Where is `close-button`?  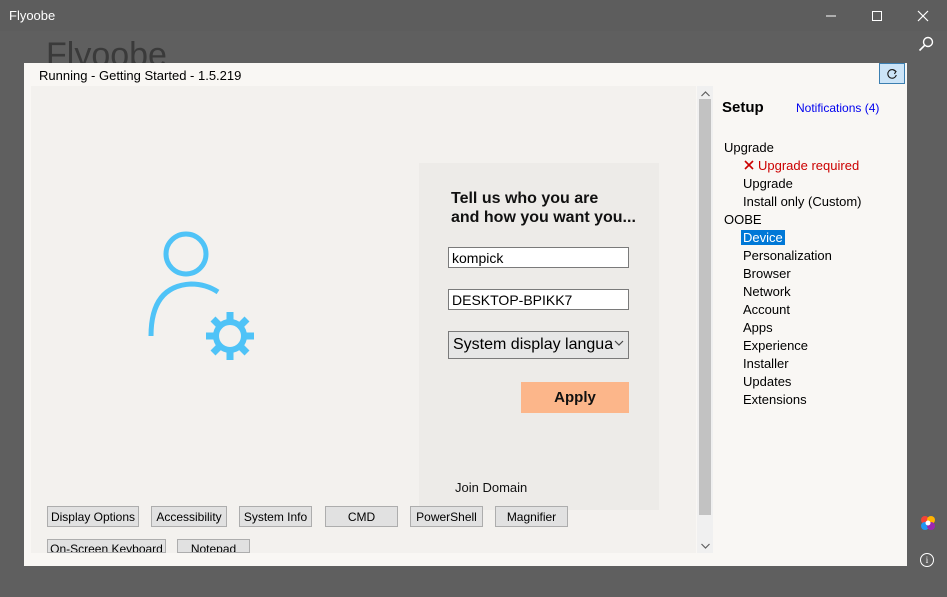 close-button is located at coordinates (923, 15).